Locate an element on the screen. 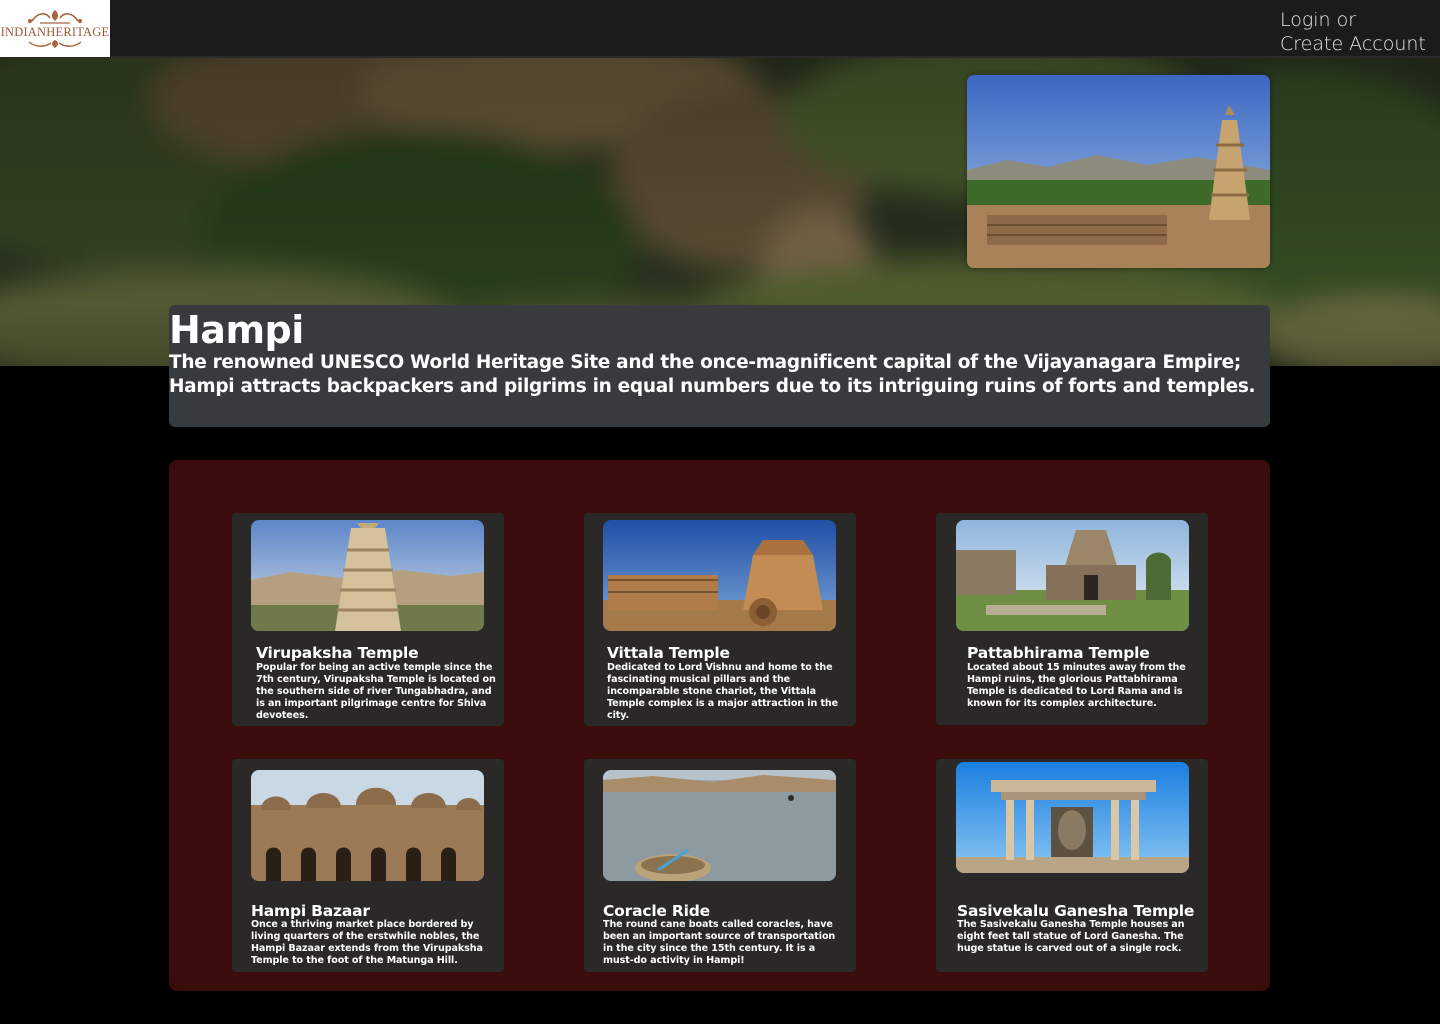 Image resolution: width=1440 pixels, height=1024 pixels. create-account-link: Create Account is located at coordinates (1353, 44).